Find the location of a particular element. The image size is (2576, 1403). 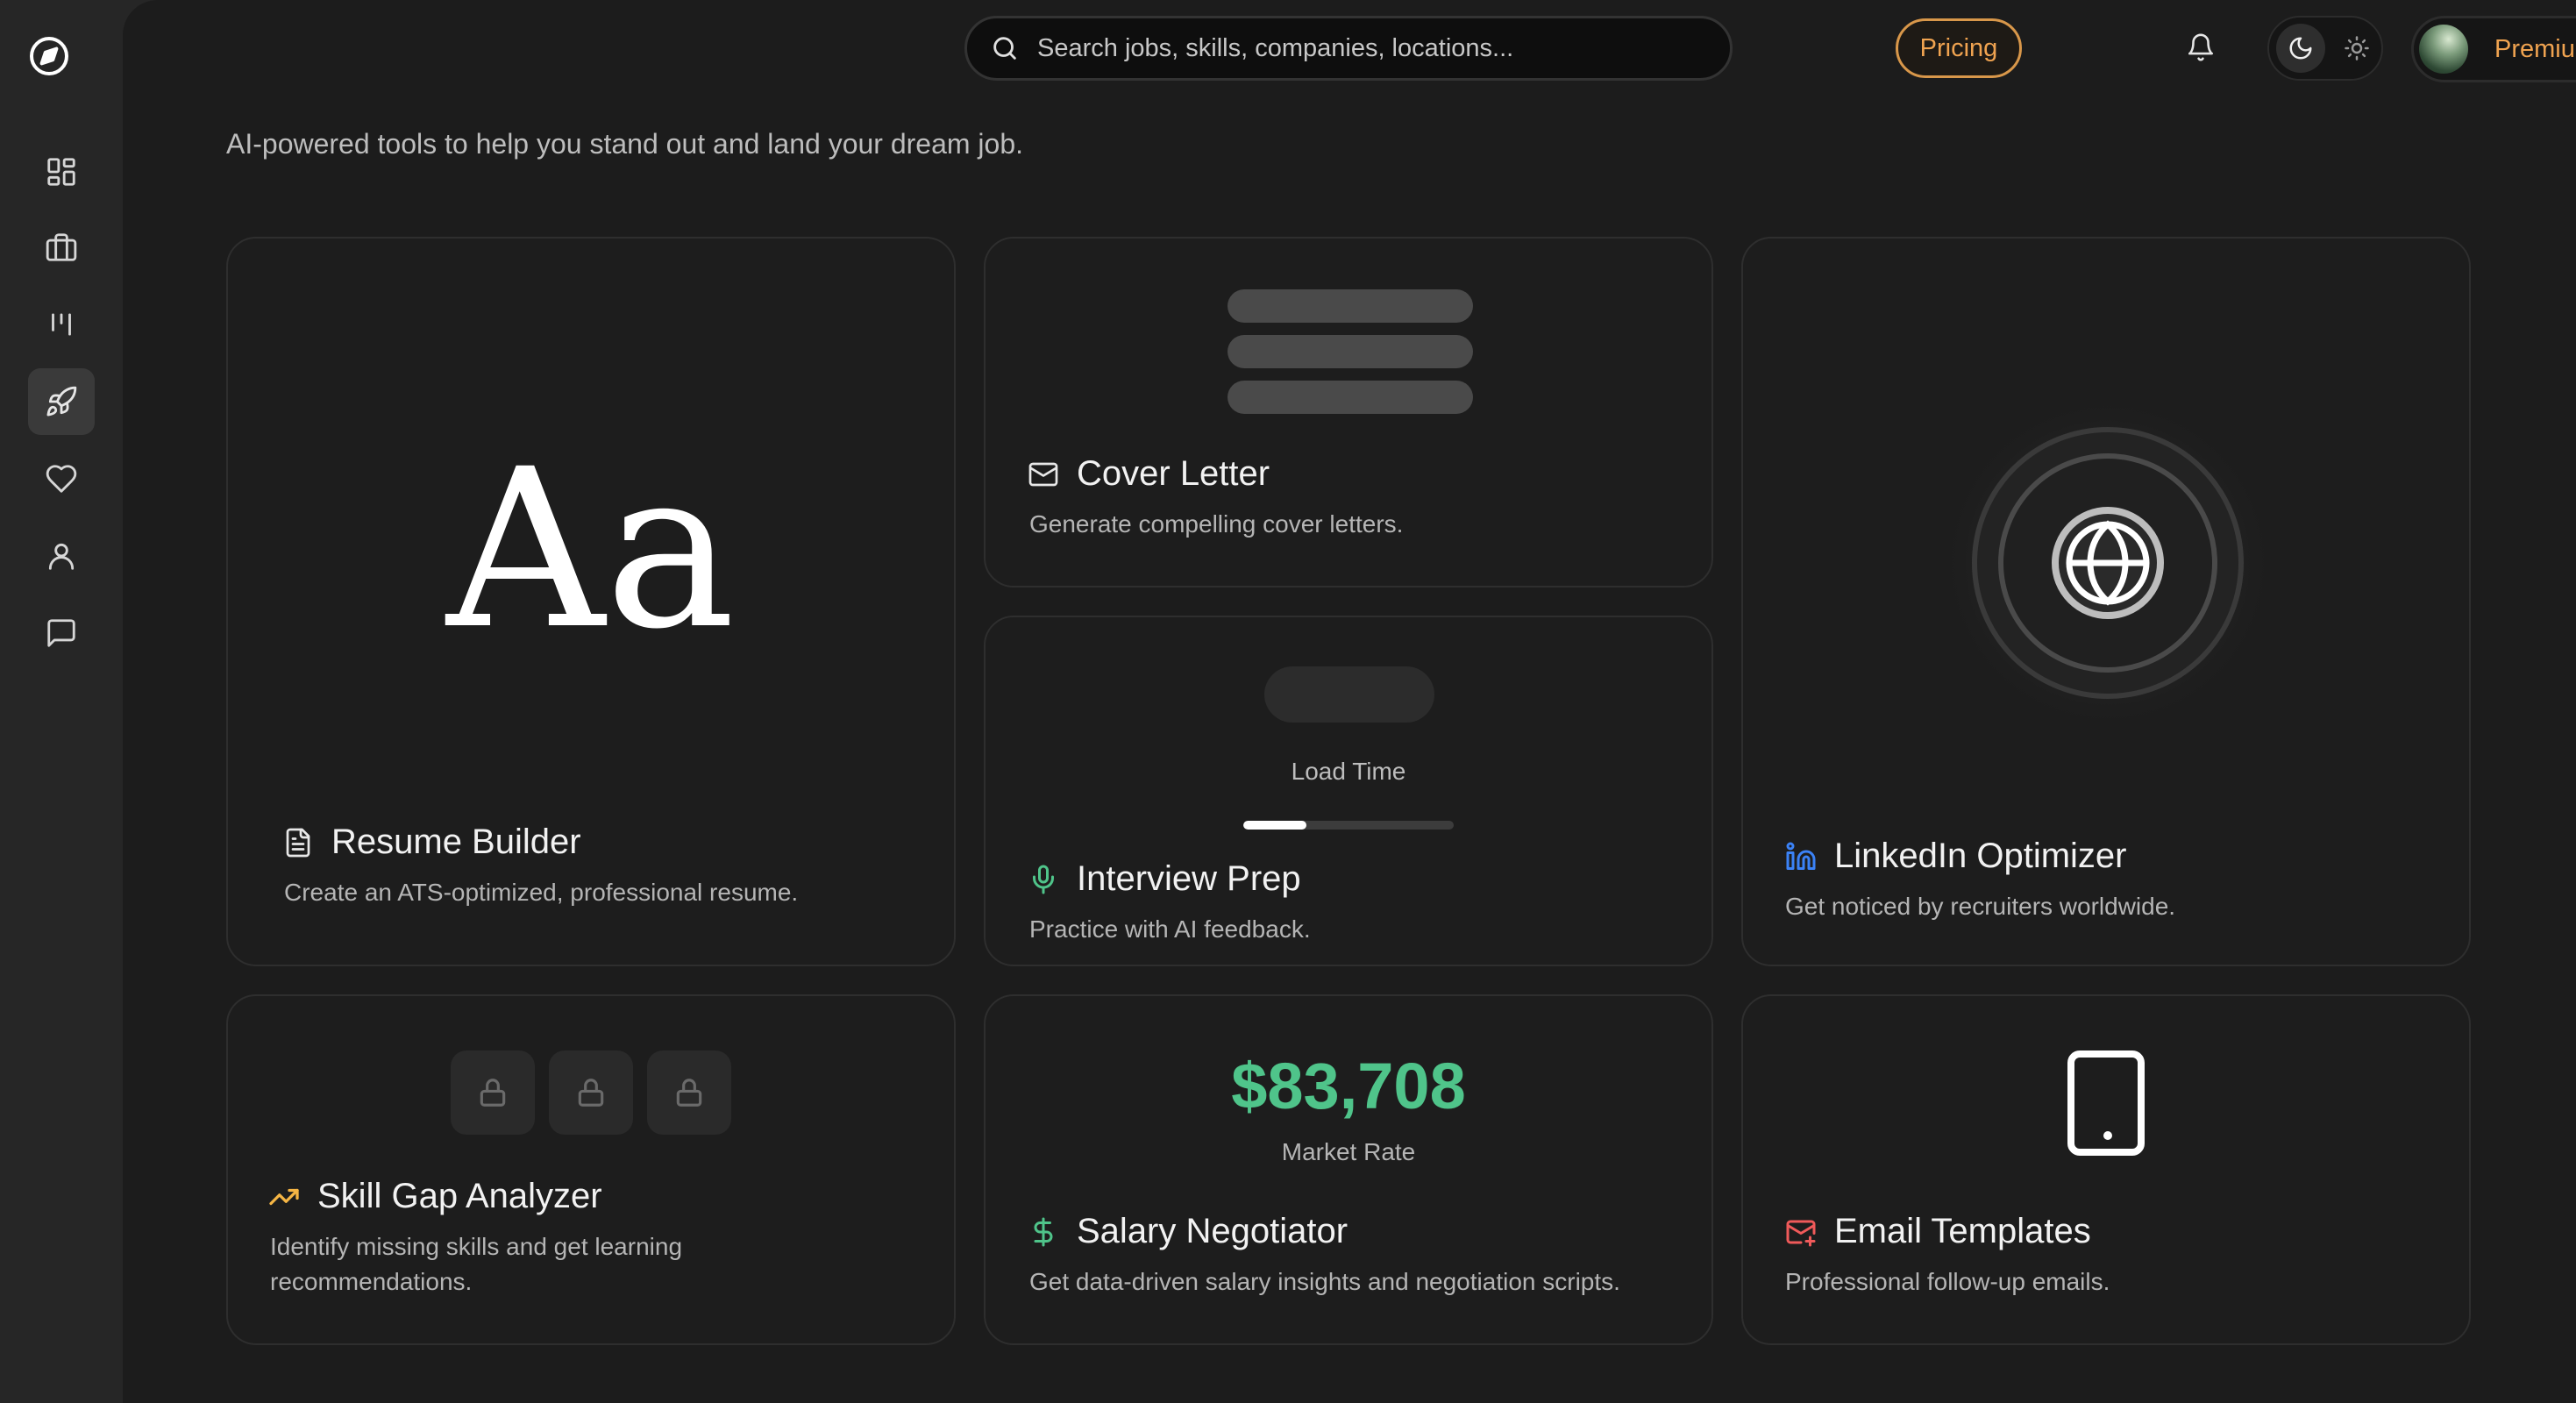

load-progress-bar is located at coordinates (1348, 825).